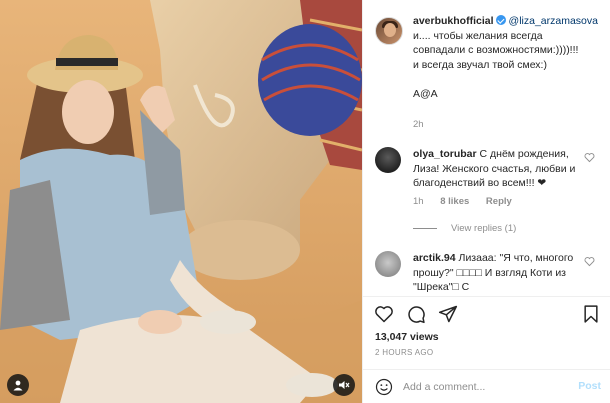 Image resolution: width=610 pixels, height=403 pixels. I want to click on user-tag-button, so click(18, 385).